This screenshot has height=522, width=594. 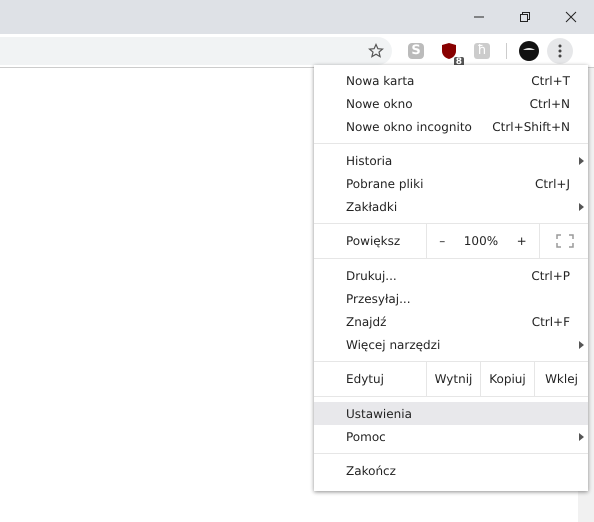 I want to click on menu-item: Zakończ, so click(x=451, y=470).